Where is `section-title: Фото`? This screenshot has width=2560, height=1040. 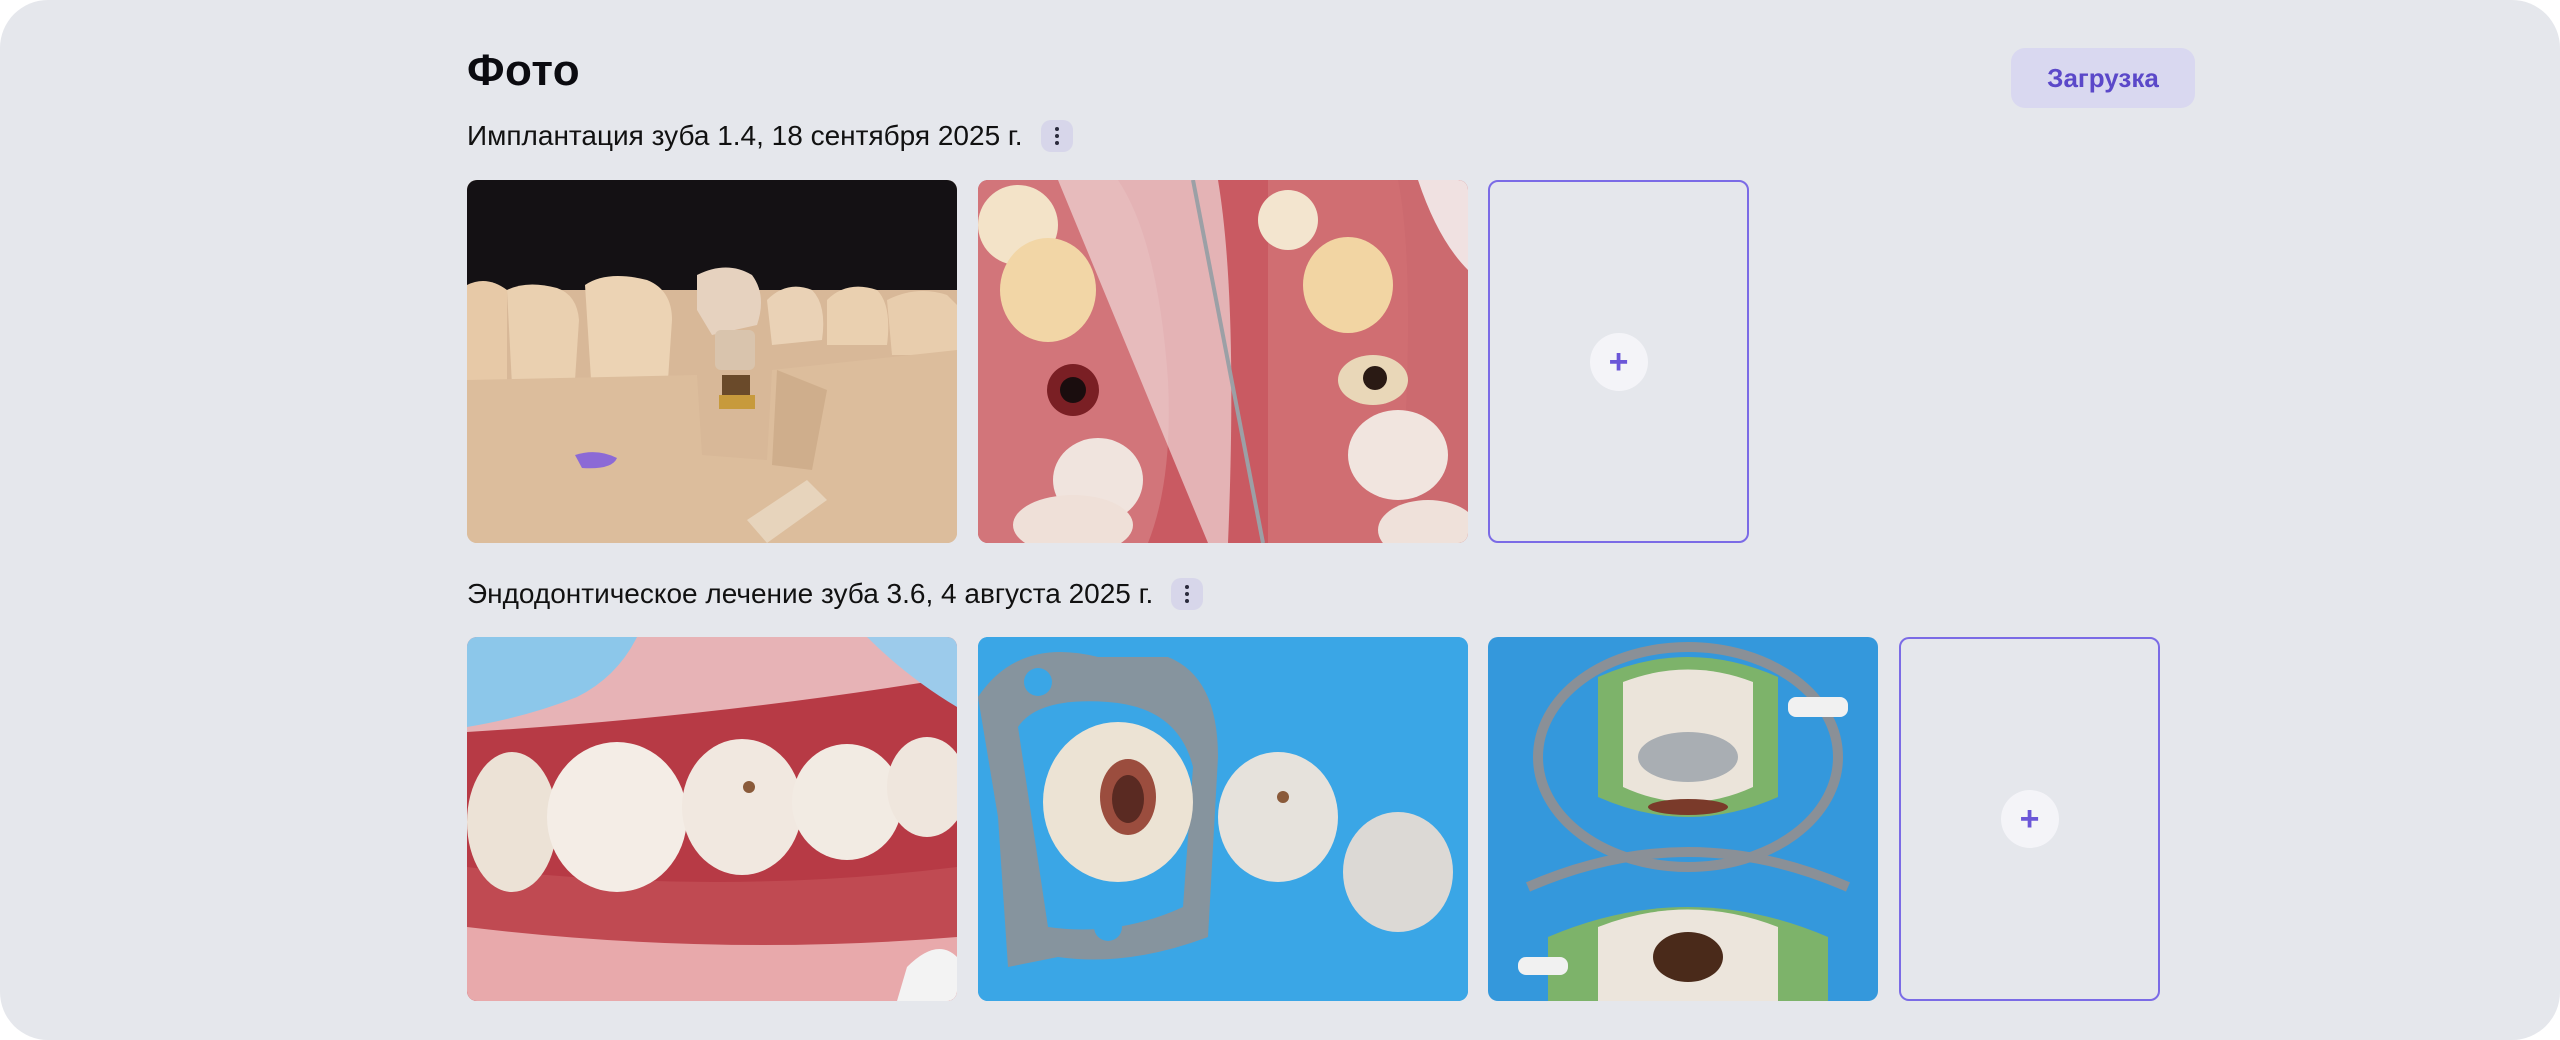
section-title: Фото is located at coordinates (524, 70).